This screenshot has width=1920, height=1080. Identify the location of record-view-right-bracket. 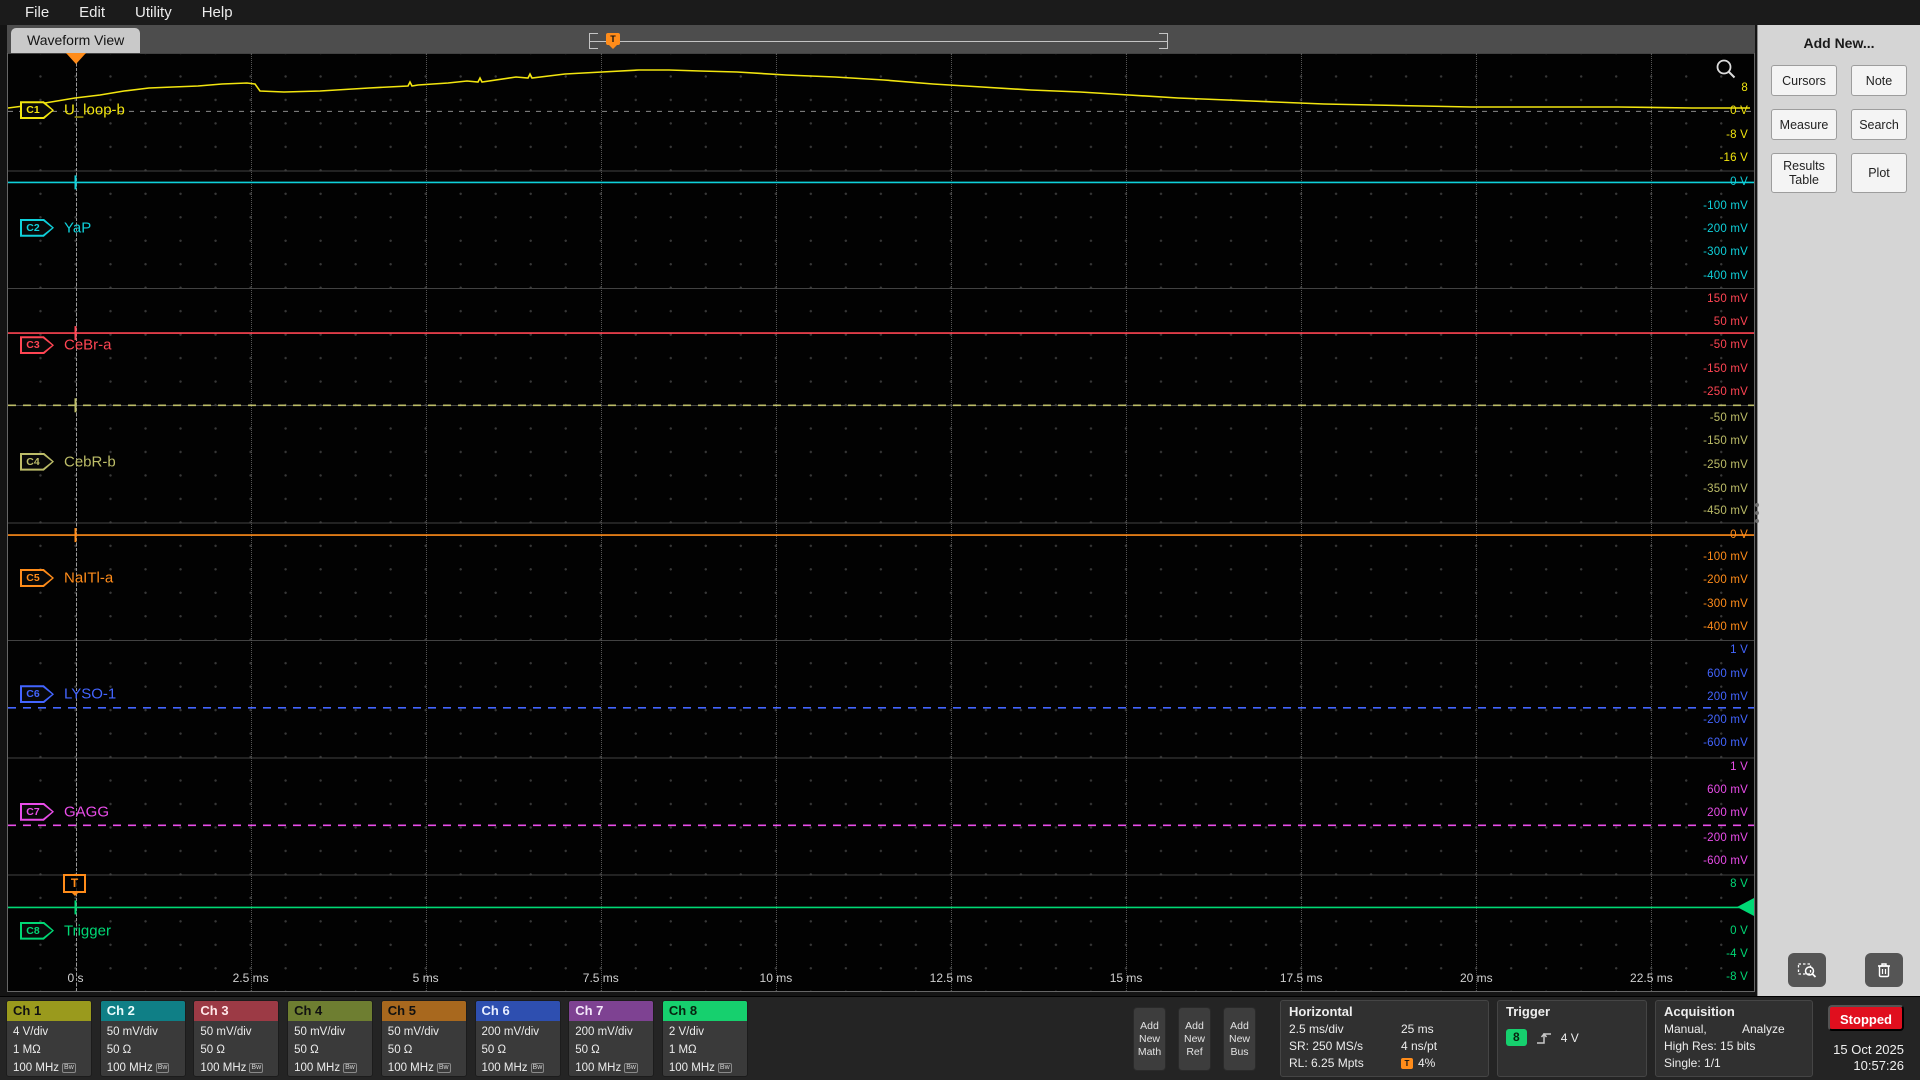
(1163, 41).